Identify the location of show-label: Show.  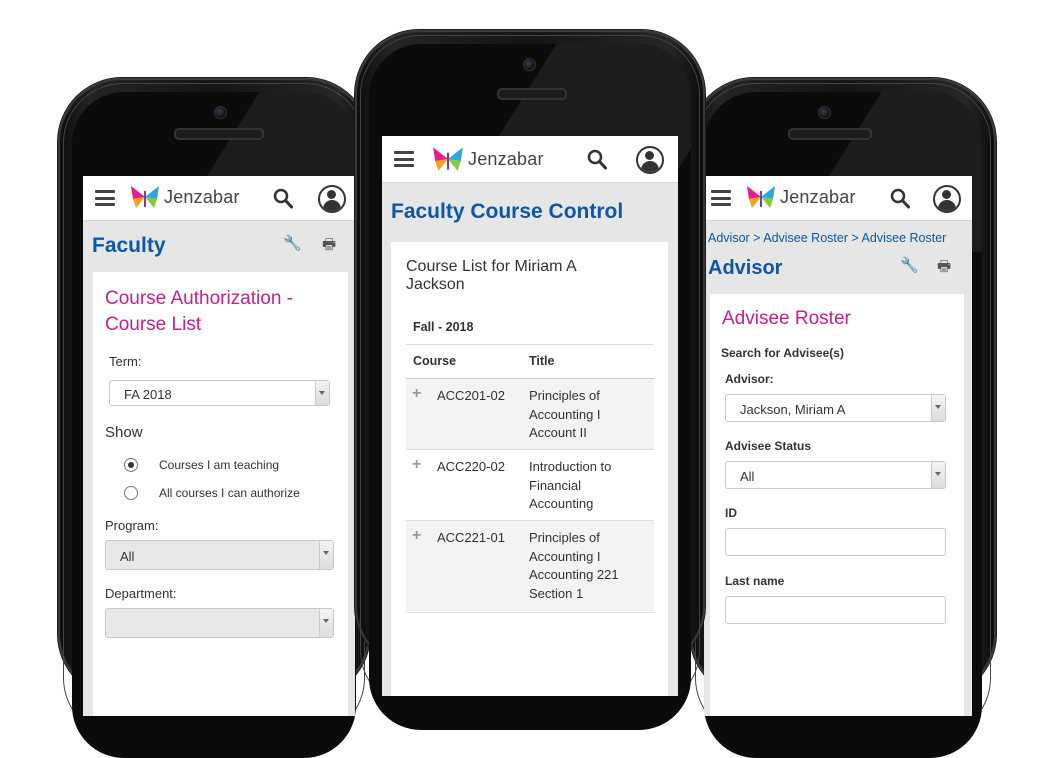
(124, 432).